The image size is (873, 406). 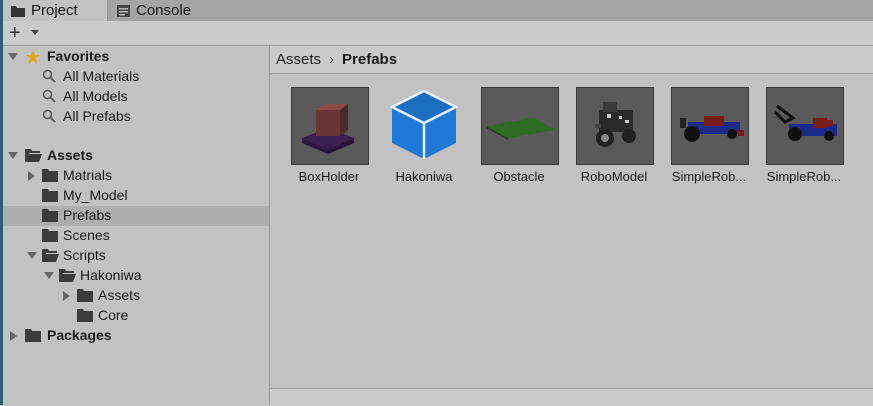 I want to click on tree-item-hakoniwa-assets: Assets, so click(x=136, y=296).